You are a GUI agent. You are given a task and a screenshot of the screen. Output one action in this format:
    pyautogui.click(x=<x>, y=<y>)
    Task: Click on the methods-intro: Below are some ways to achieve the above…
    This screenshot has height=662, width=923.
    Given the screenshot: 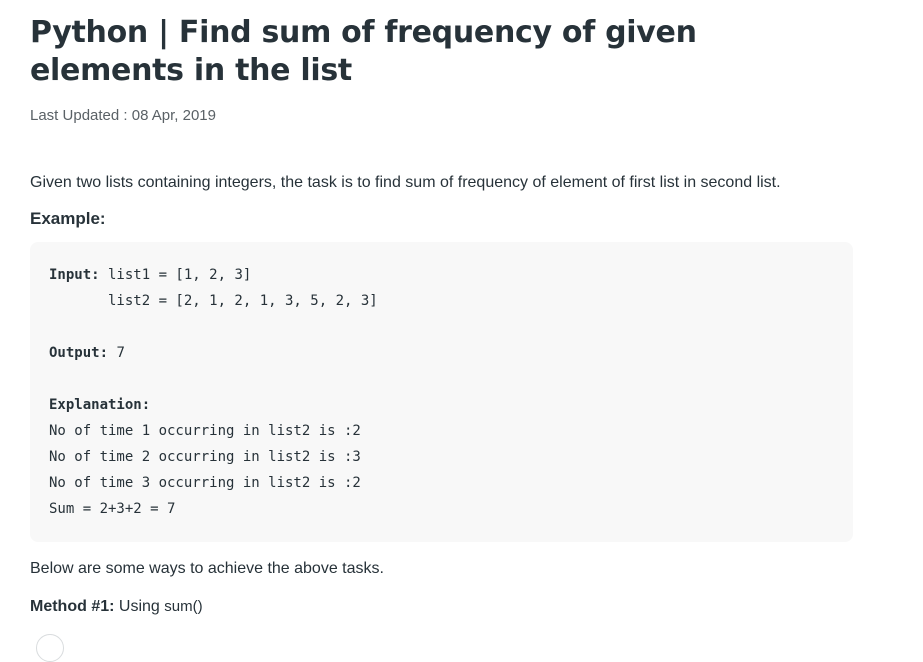 What is the action you would take?
    pyautogui.click(x=207, y=568)
    